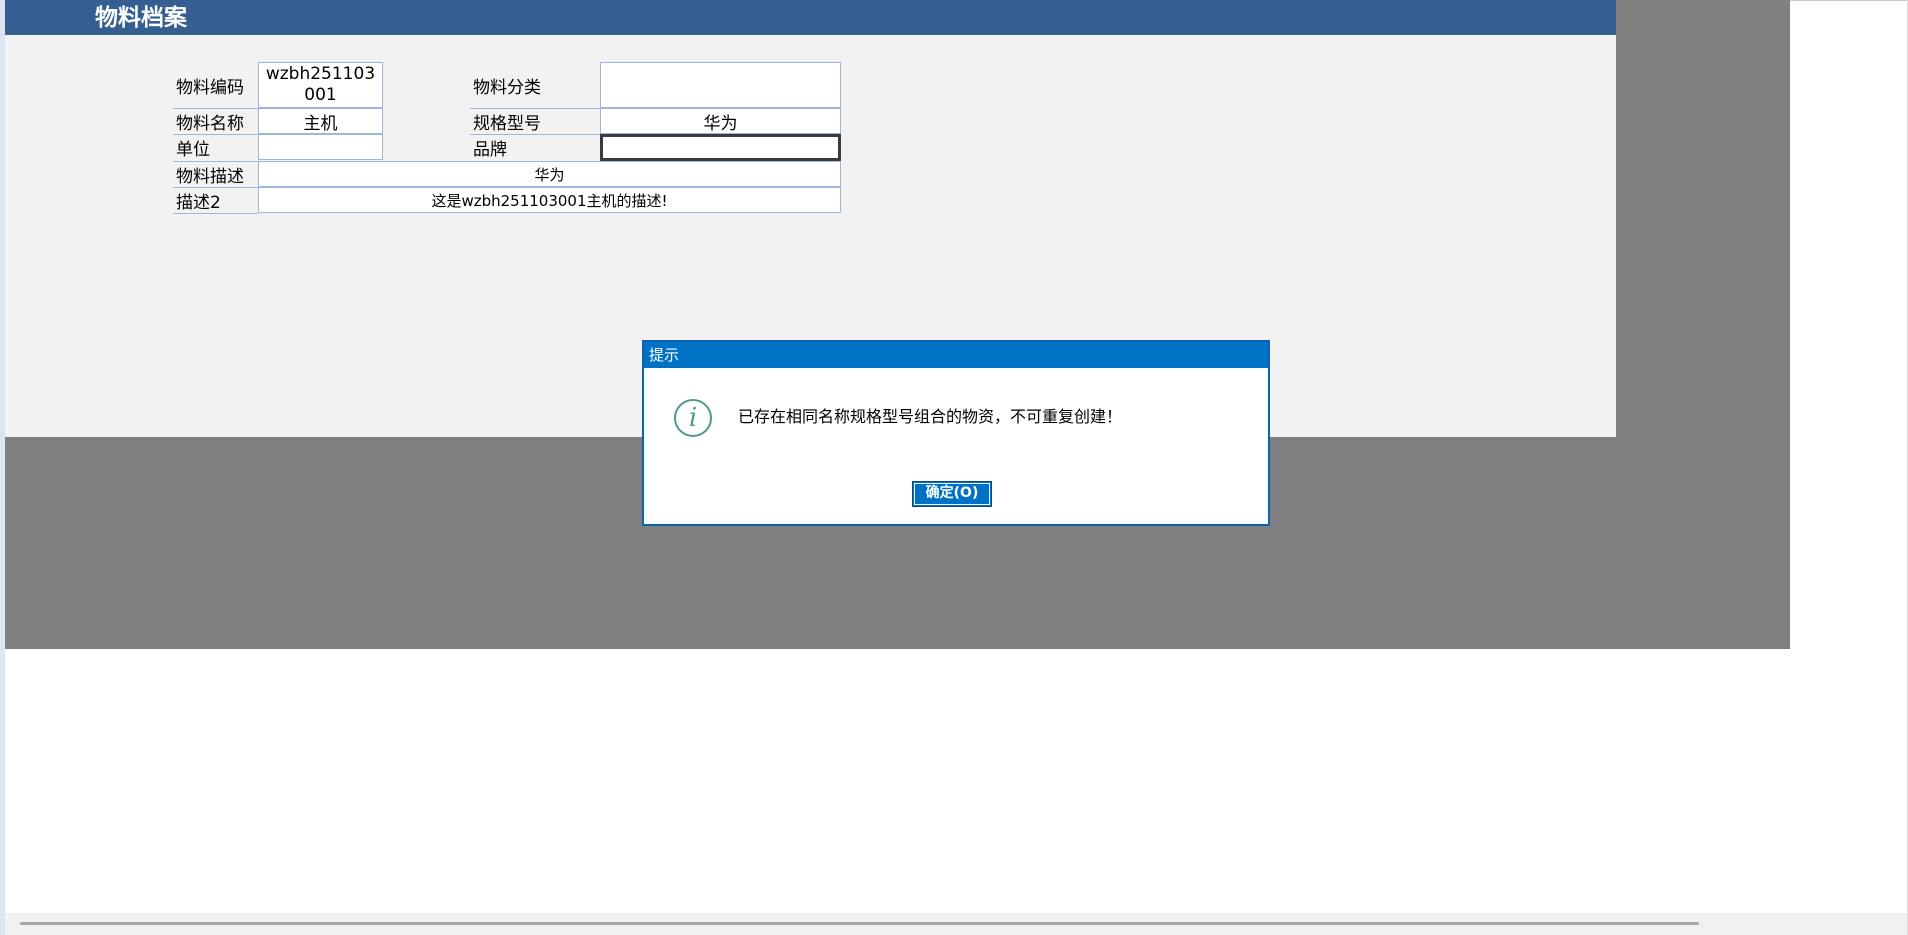  Describe the element at coordinates (810, 17) in the screenshot. I see `title-bar: 物料档案` at that location.